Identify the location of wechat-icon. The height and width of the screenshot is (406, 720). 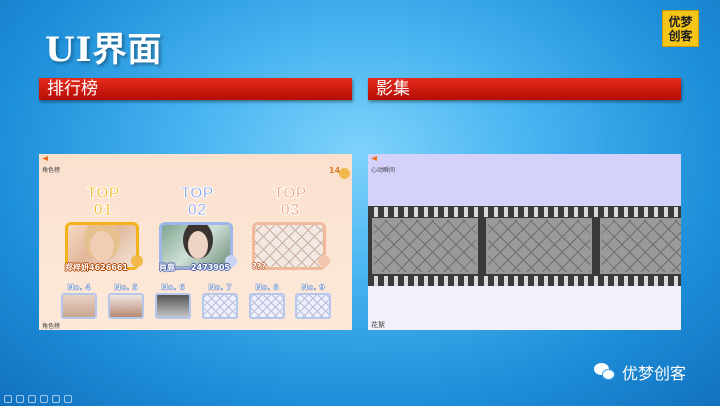
(605, 372).